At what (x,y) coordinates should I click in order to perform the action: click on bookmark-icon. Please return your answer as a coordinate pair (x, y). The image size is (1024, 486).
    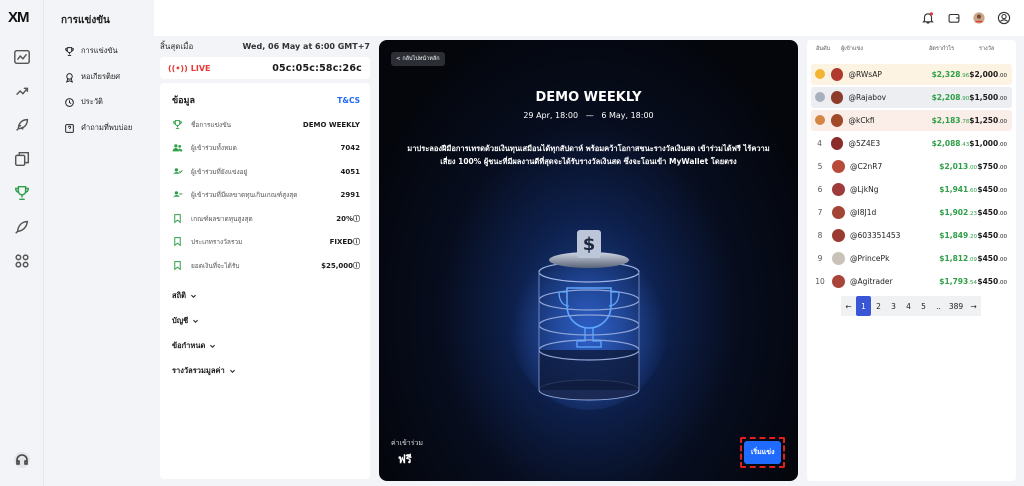
    Looking at the image, I should click on (178, 219).